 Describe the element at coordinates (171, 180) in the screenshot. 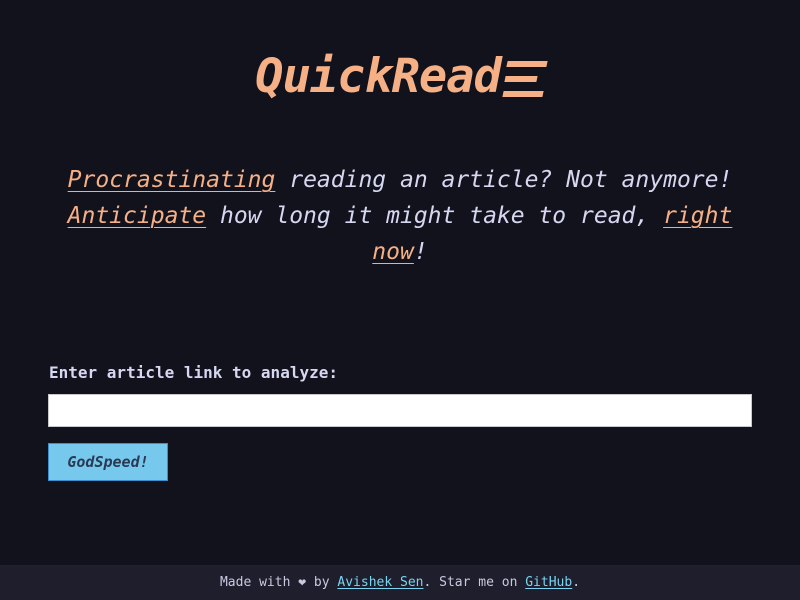

I see `tagline-highlight-procrastinating: Procrastinating` at that location.